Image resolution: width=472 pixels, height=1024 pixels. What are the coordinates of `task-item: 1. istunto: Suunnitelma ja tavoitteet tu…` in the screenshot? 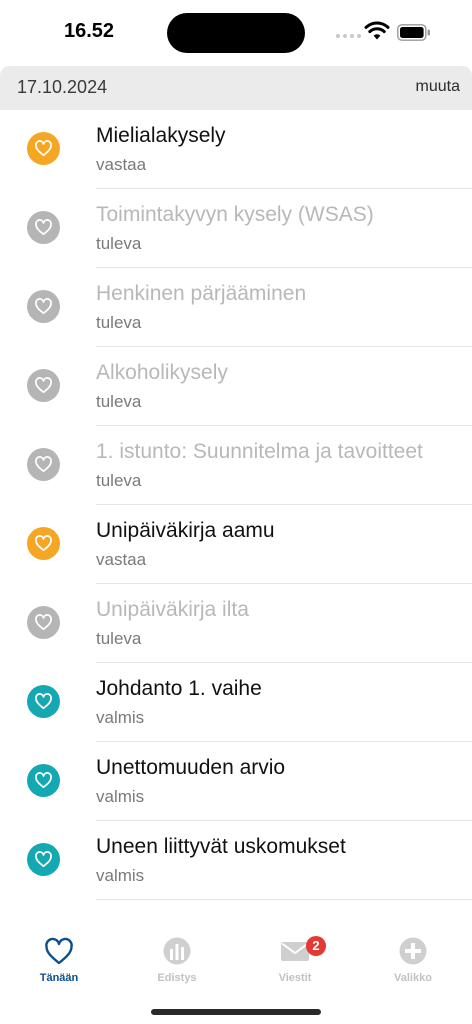 It's located at (236, 465).